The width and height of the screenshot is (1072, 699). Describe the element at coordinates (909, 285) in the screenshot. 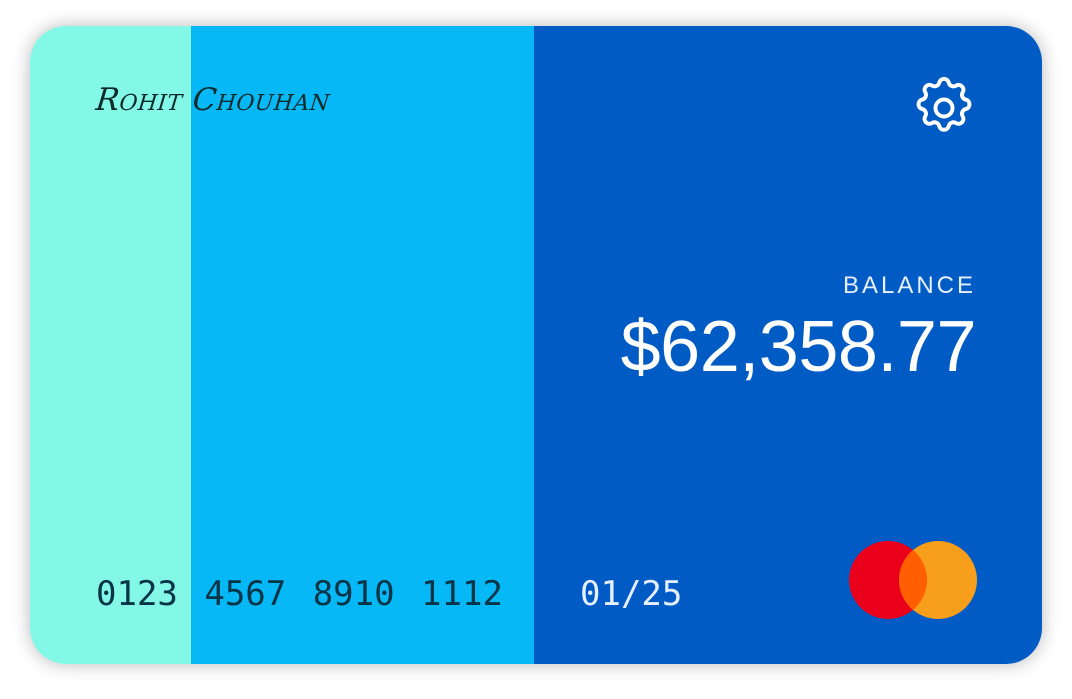

I see `balance-label: BALANCE` at that location.